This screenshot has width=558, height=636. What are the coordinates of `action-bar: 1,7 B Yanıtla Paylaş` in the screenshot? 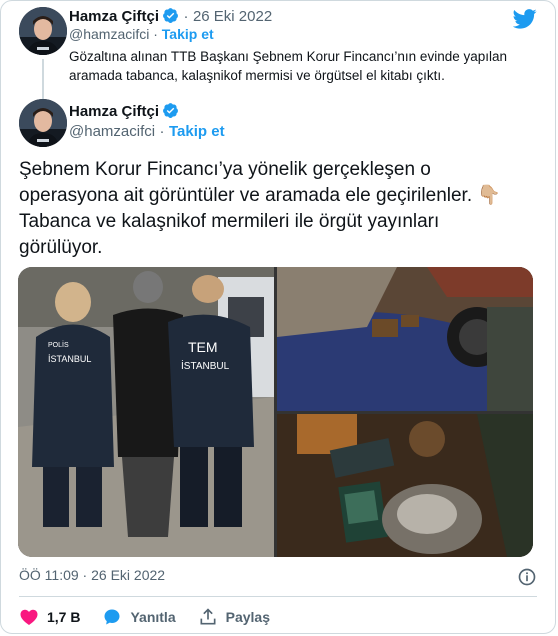 It's located at (155, 617).